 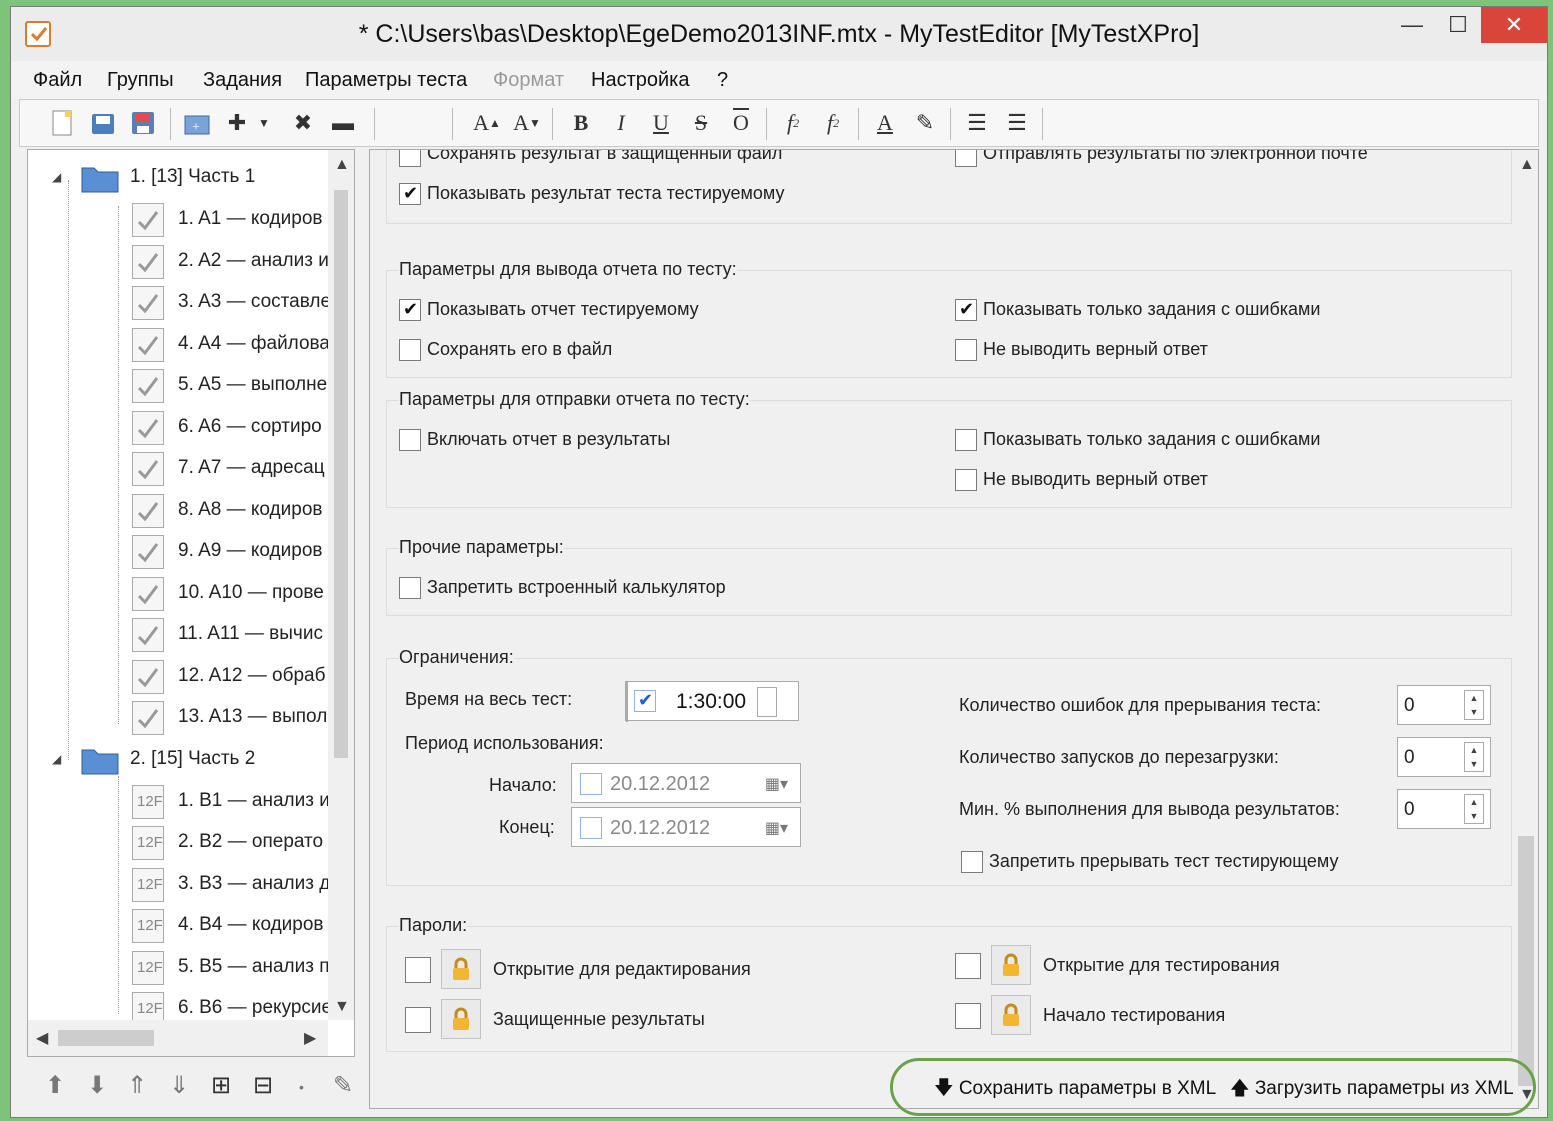 What do you see at coordinates (418, 1020) in the screenshot?
I see `protected-results-checkbox` at bounding box center [418, 1020].